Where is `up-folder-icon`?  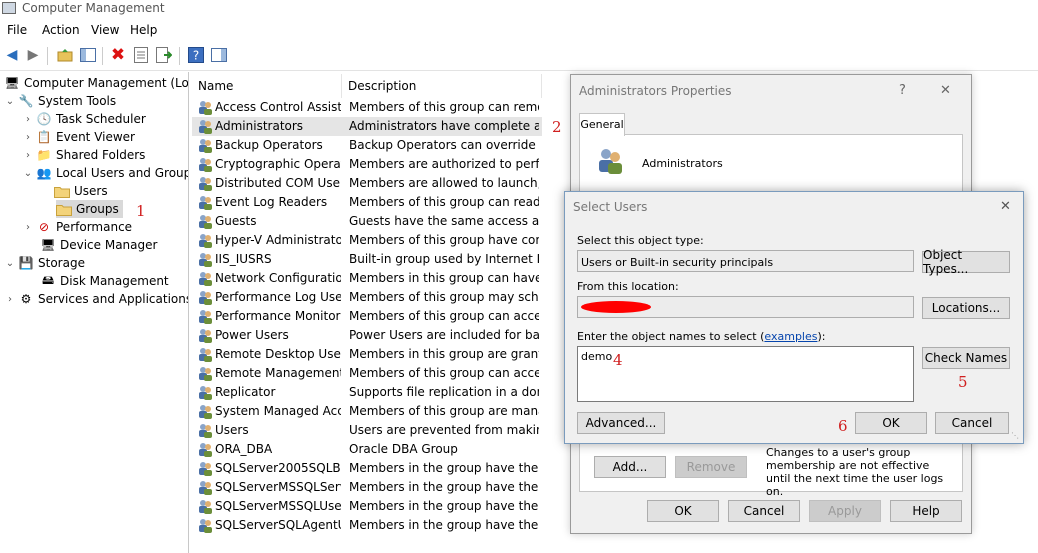 up-folder-icon is located at coordinates (65, 55).